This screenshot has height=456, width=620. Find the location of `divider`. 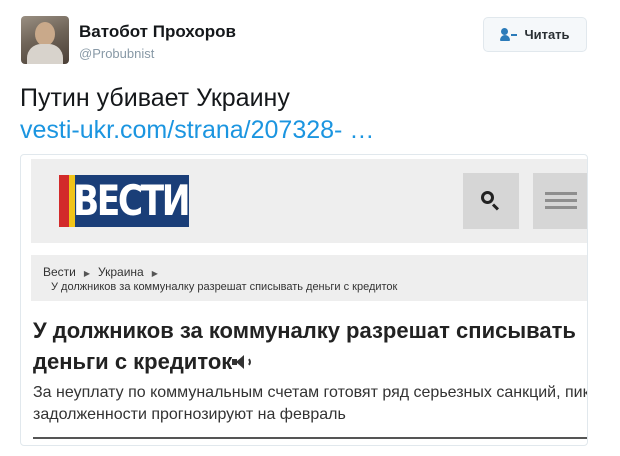

divider is located at coordinates (310, 438).